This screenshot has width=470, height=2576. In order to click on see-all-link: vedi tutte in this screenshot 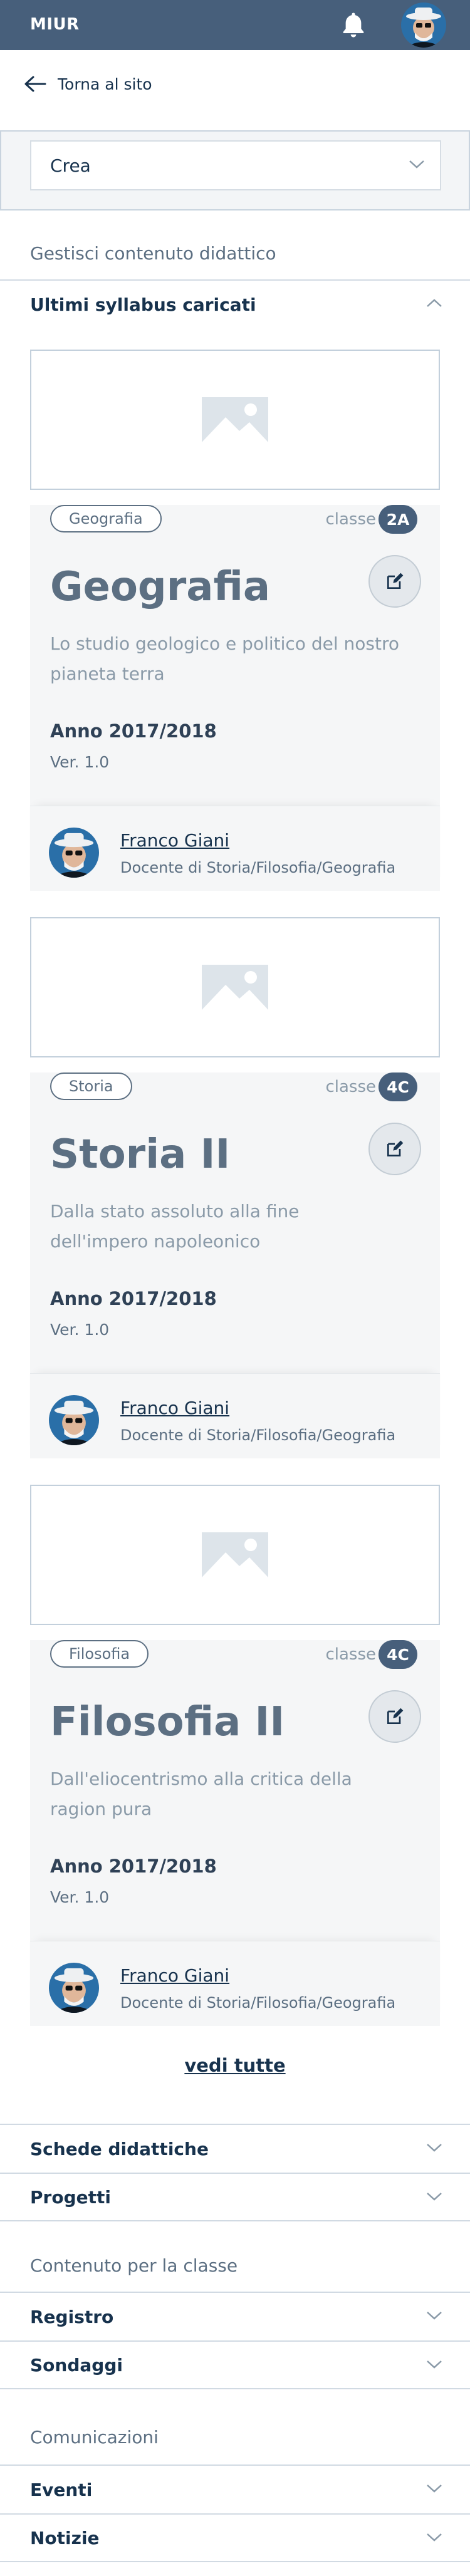, I will do `click(235, 2065)`.